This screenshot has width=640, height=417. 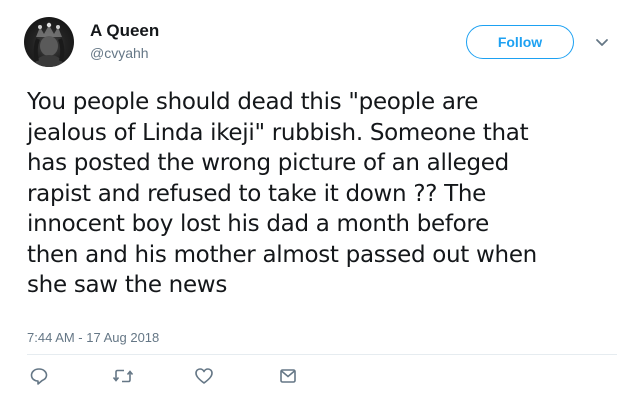 What do you see at coordinates (288, 376) in the screenshot?
I see `message-icon` at bounding box center [288, 376].